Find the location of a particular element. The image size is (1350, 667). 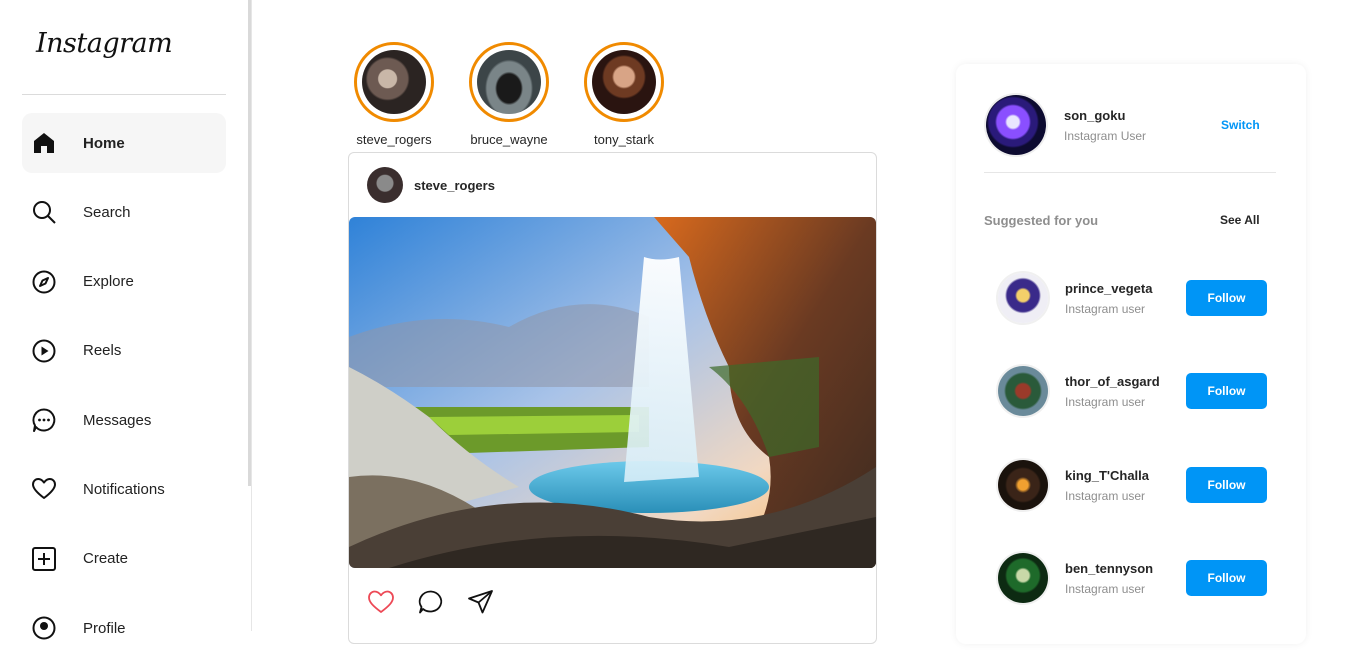

home-icon is located at coordinates (44, 143).